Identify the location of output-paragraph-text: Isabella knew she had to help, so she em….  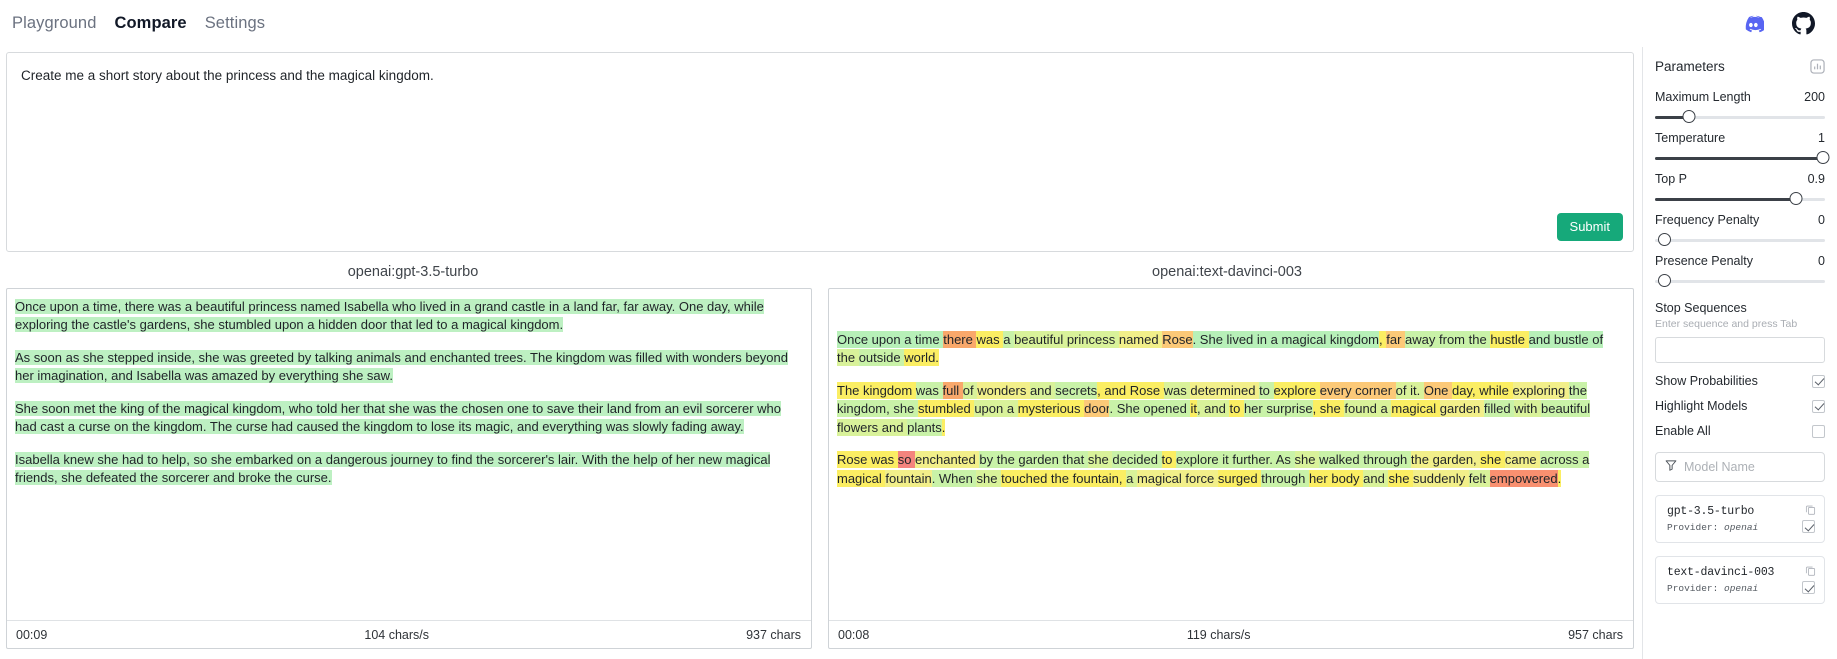
(393, 468).